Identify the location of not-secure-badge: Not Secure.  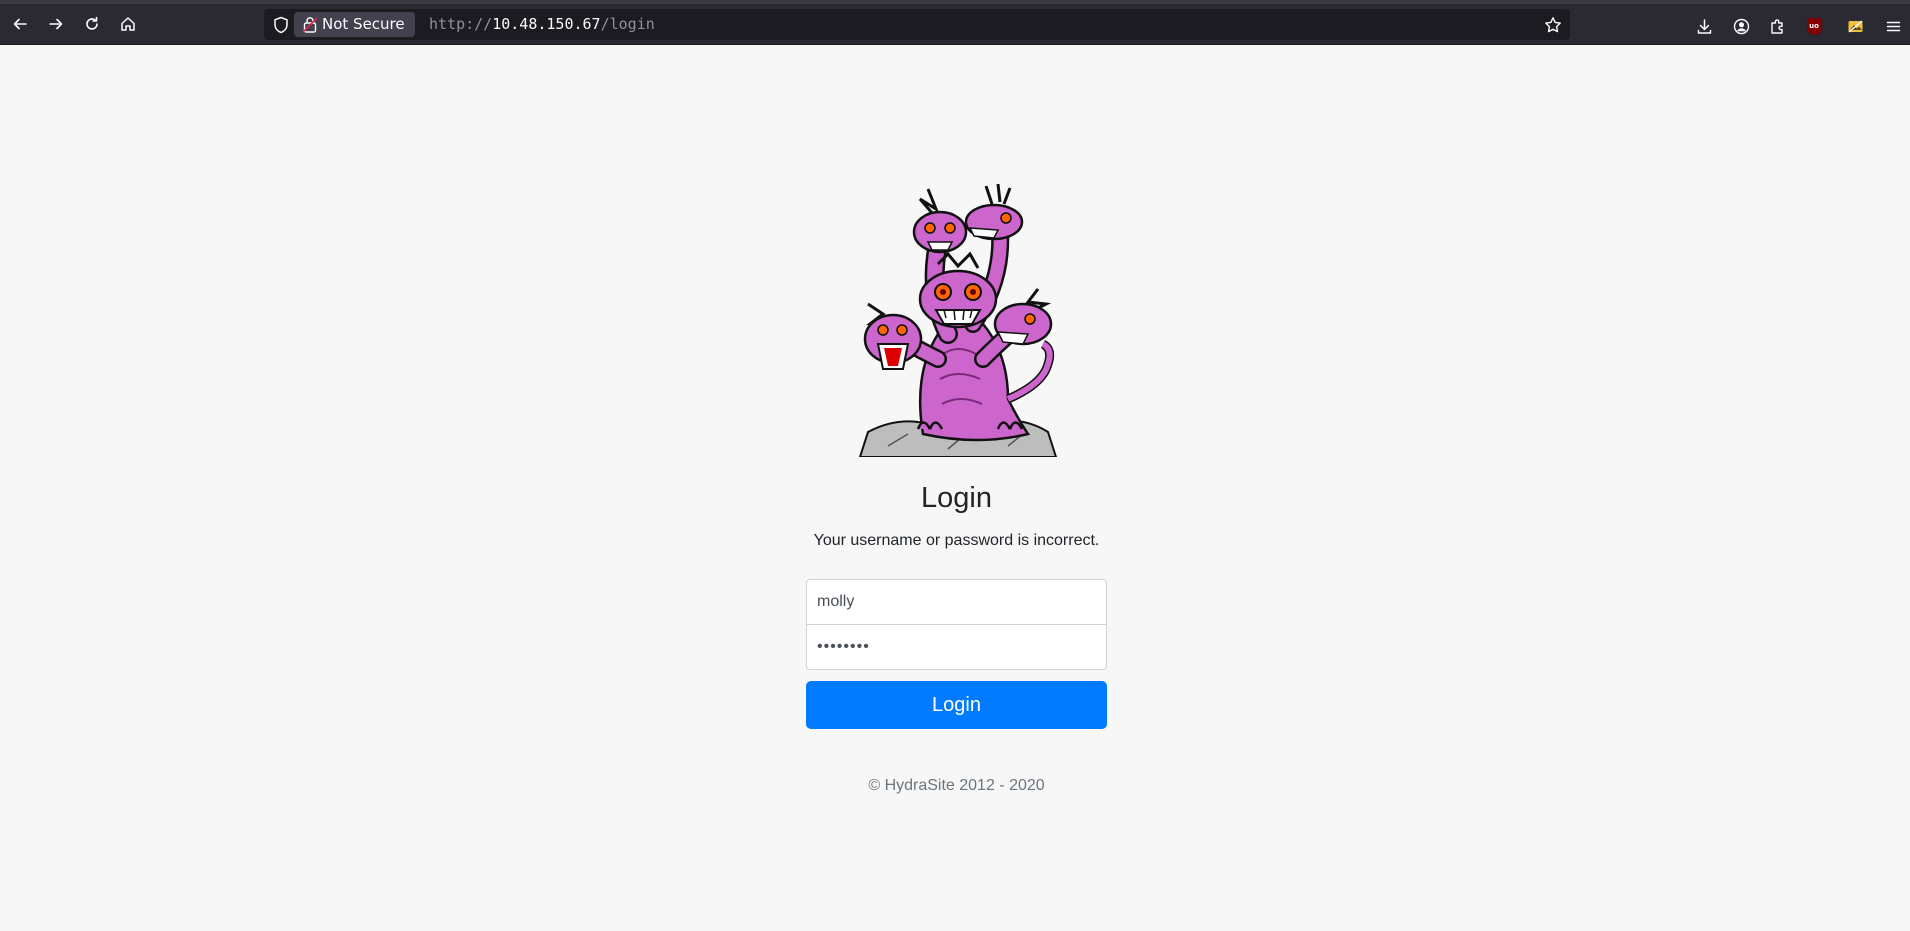
(354, 24).